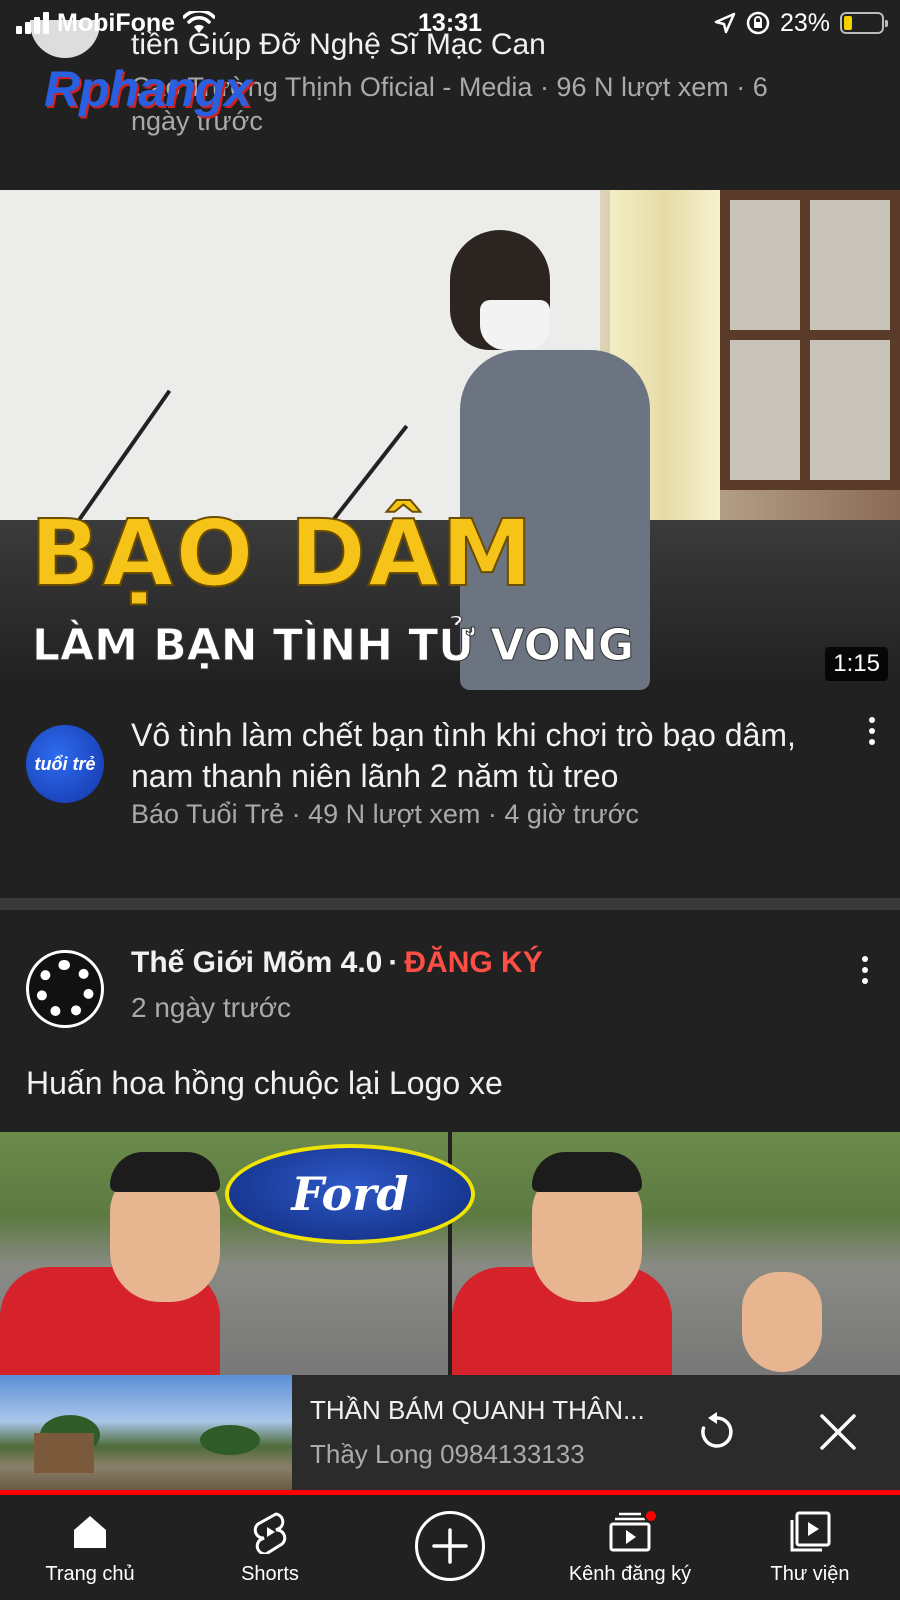 Image resolution: width=900 pixels, height=1600 pixels. I want to click on status-left: MobiFone, so click(116, 23).